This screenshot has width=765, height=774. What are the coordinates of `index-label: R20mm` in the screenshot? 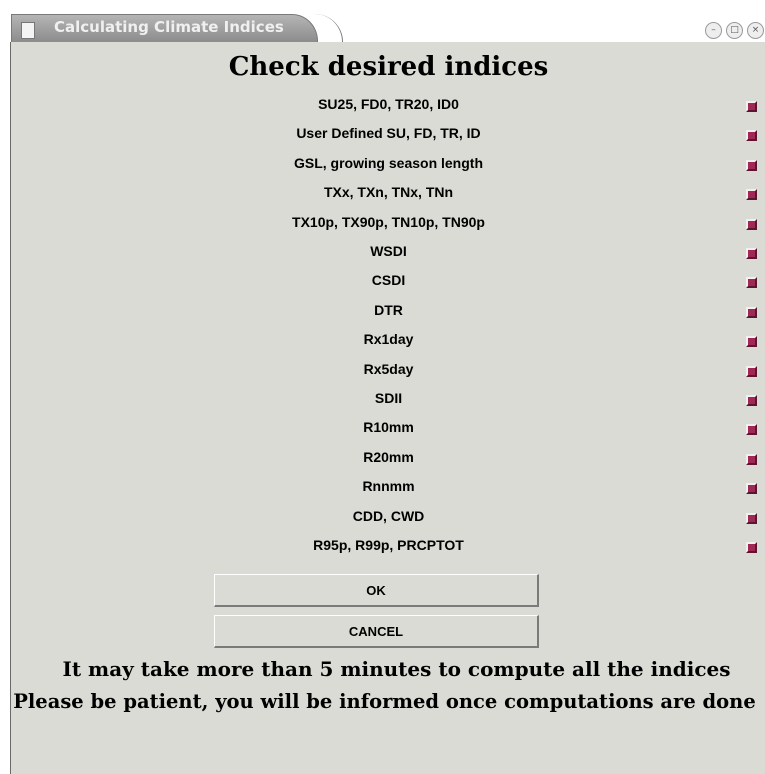 It's located at (388, 456).